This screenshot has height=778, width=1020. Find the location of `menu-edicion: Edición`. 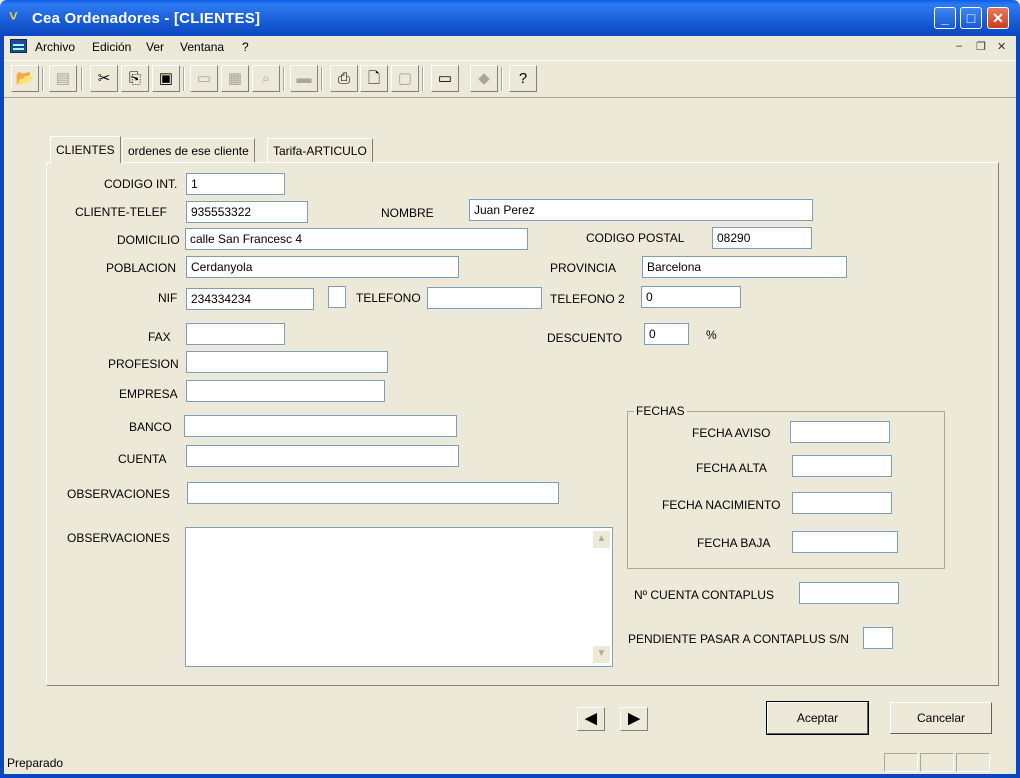

menu-edicion: Edición is located at coordinates (111, 47).